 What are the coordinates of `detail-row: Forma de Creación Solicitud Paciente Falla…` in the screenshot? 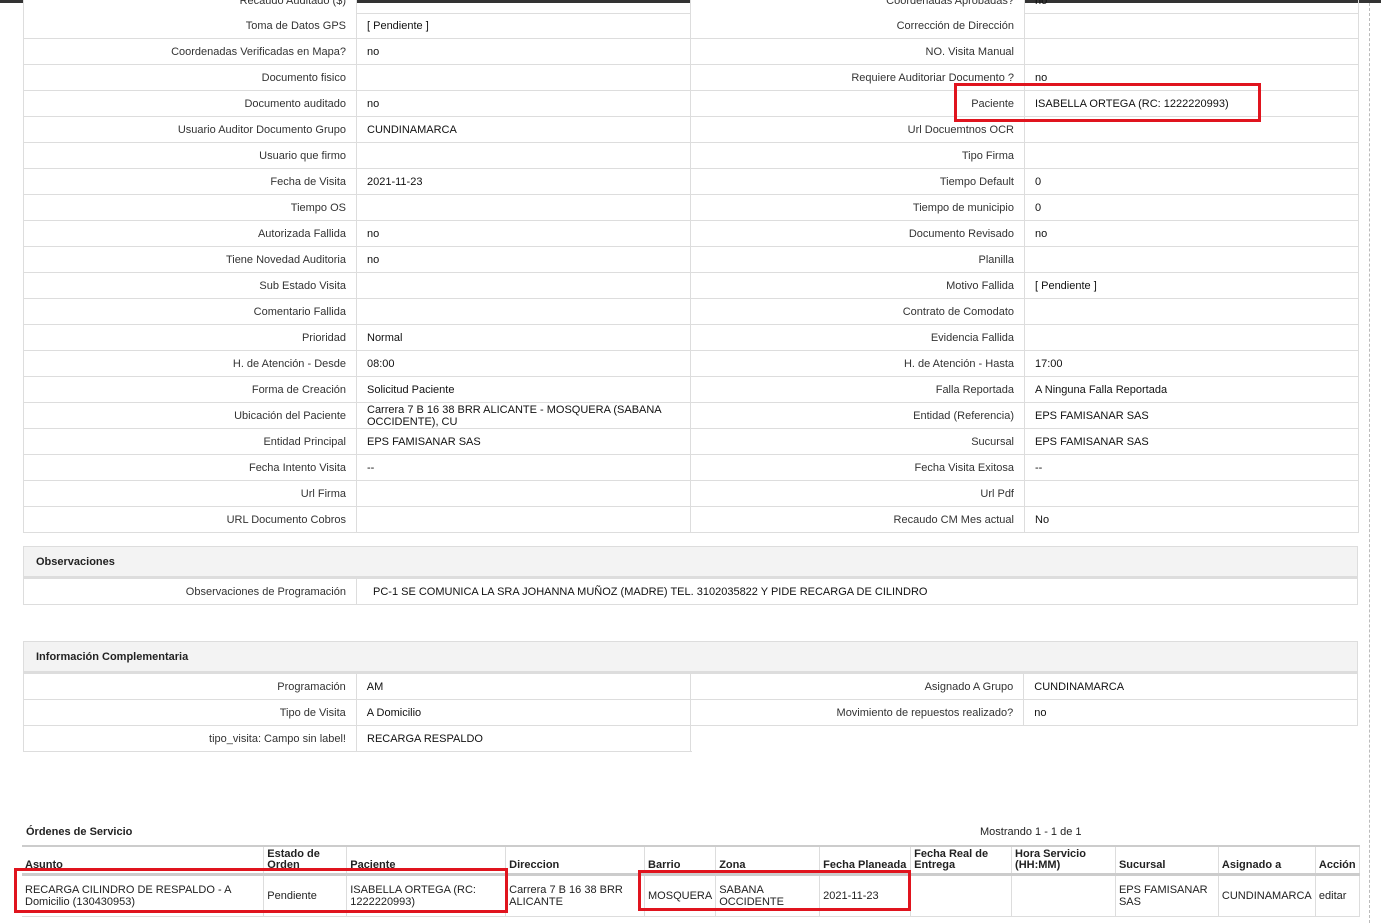 It's located at (691, 390).